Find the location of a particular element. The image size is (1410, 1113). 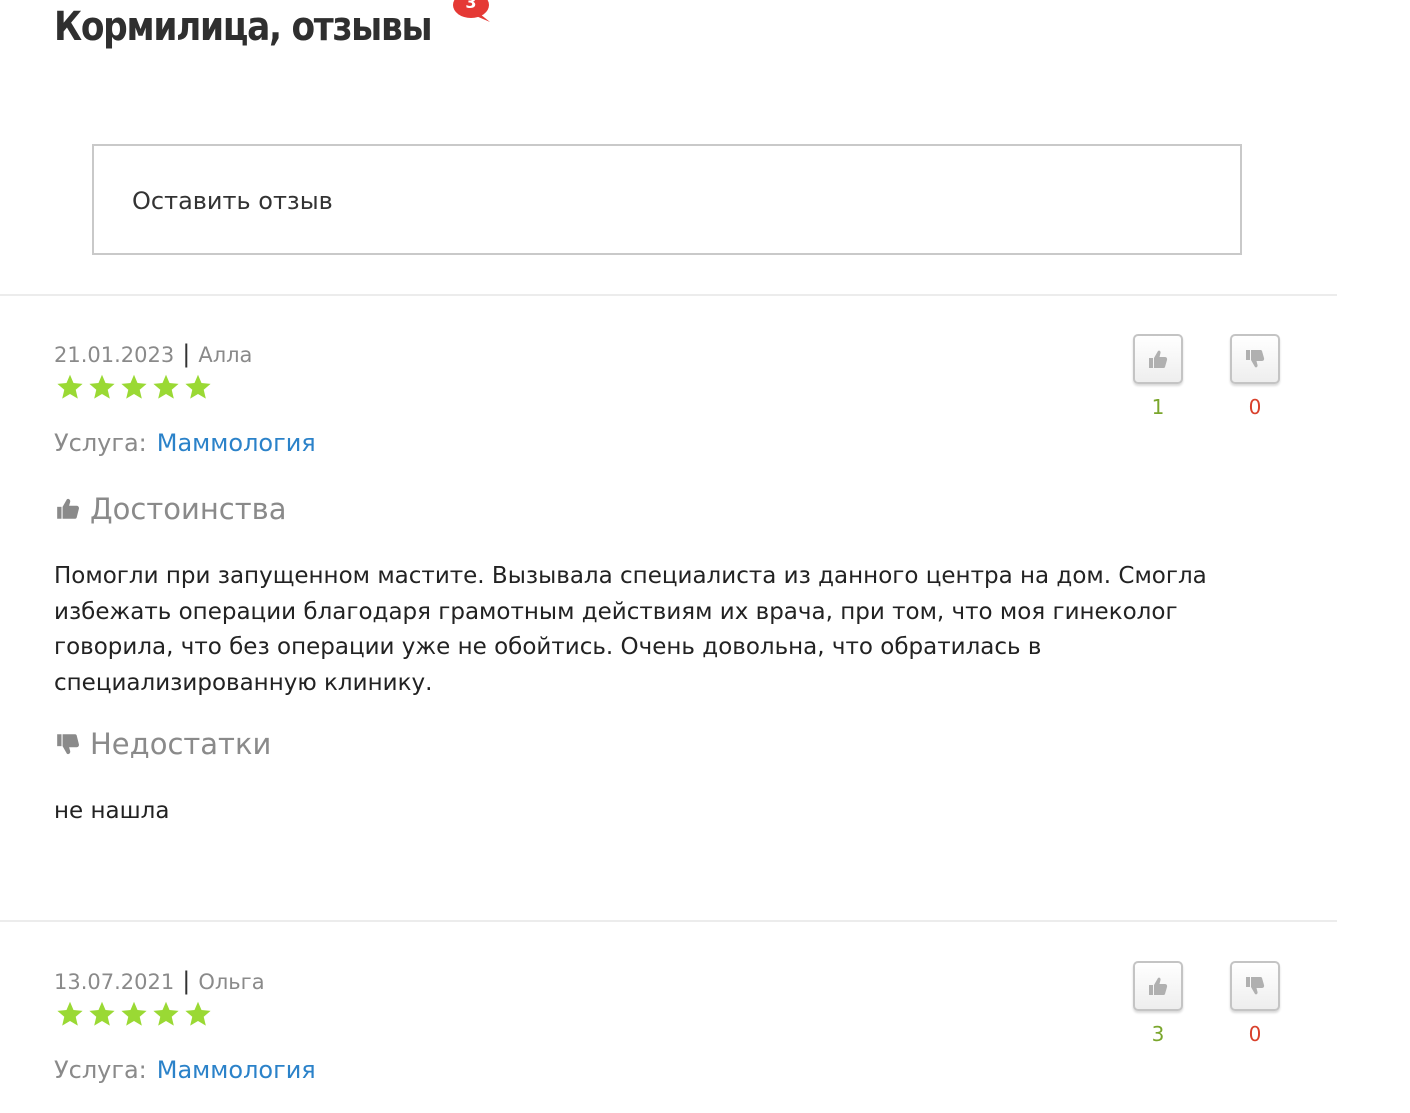

page-header: Кормилица, отзывы 3 is located at coordinates (273, 28).